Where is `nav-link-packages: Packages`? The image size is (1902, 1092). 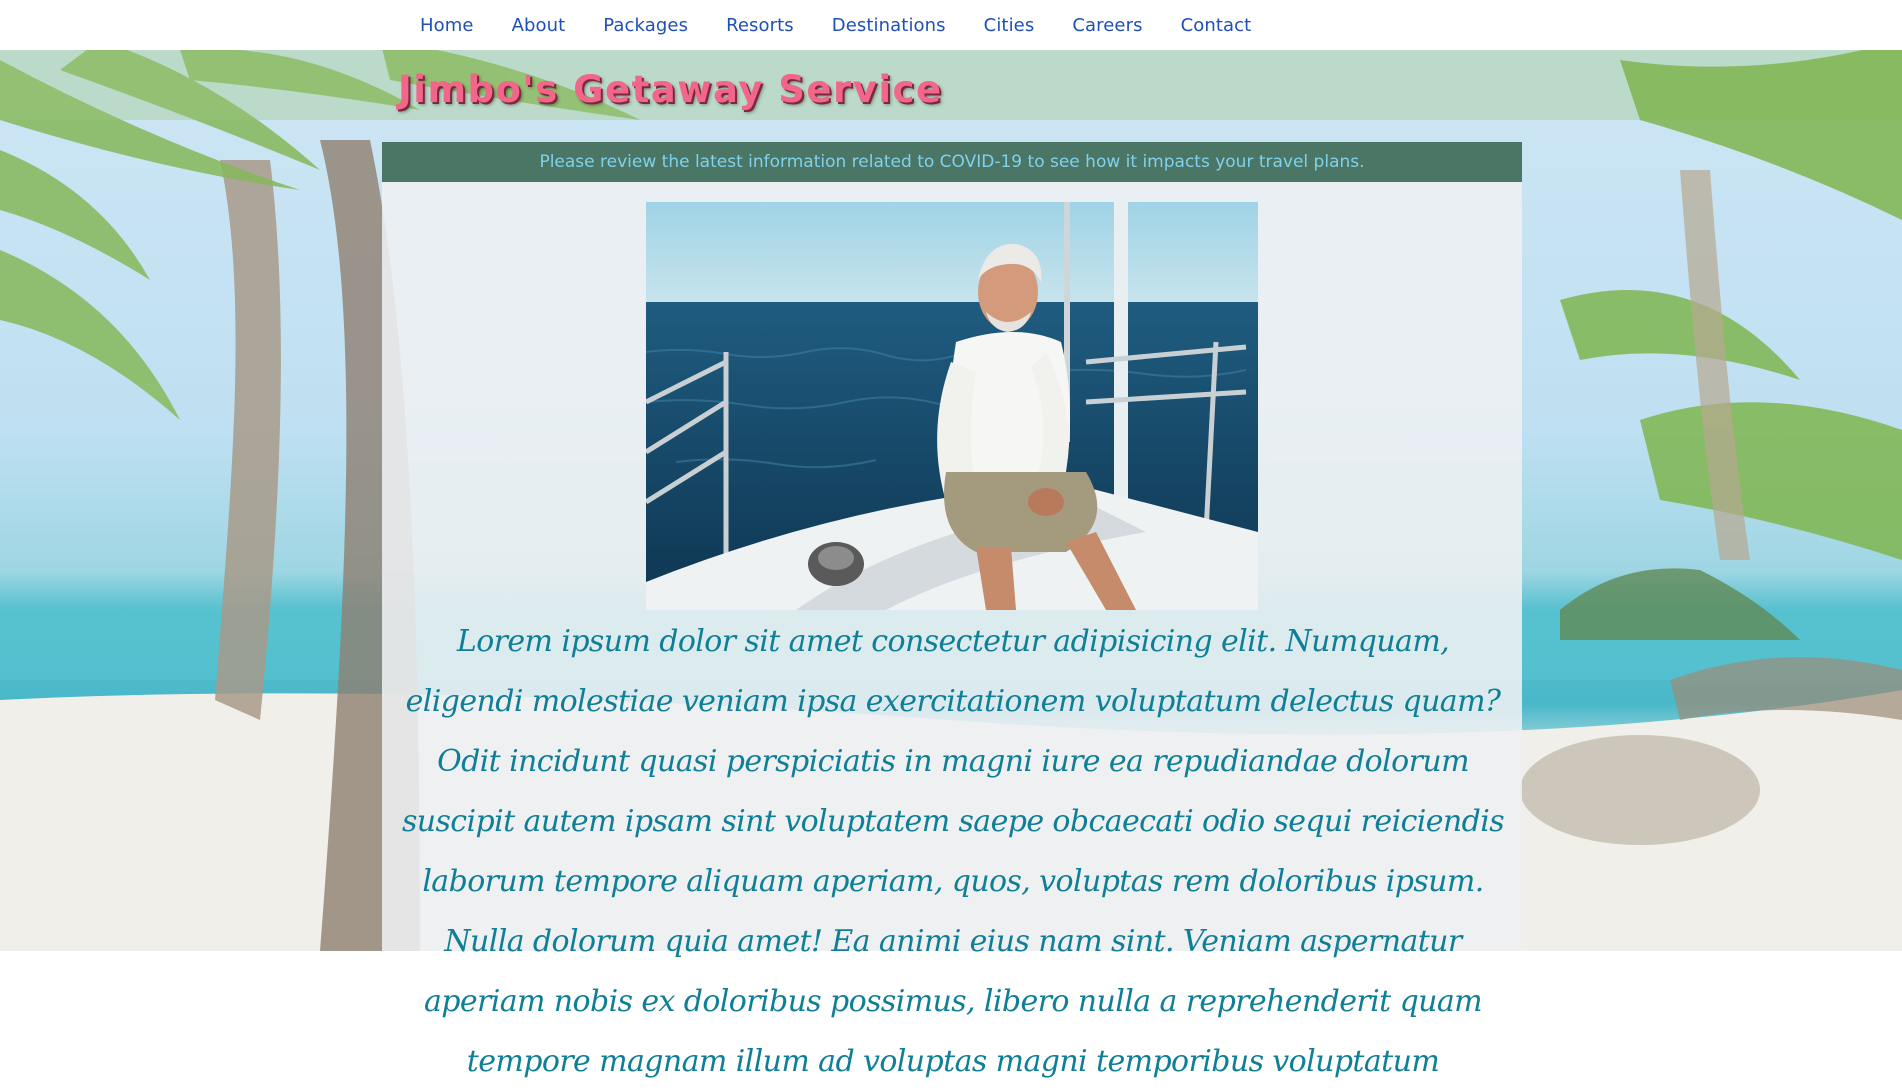 nav-link-packages: Packages is located at coordinates (645, 25).